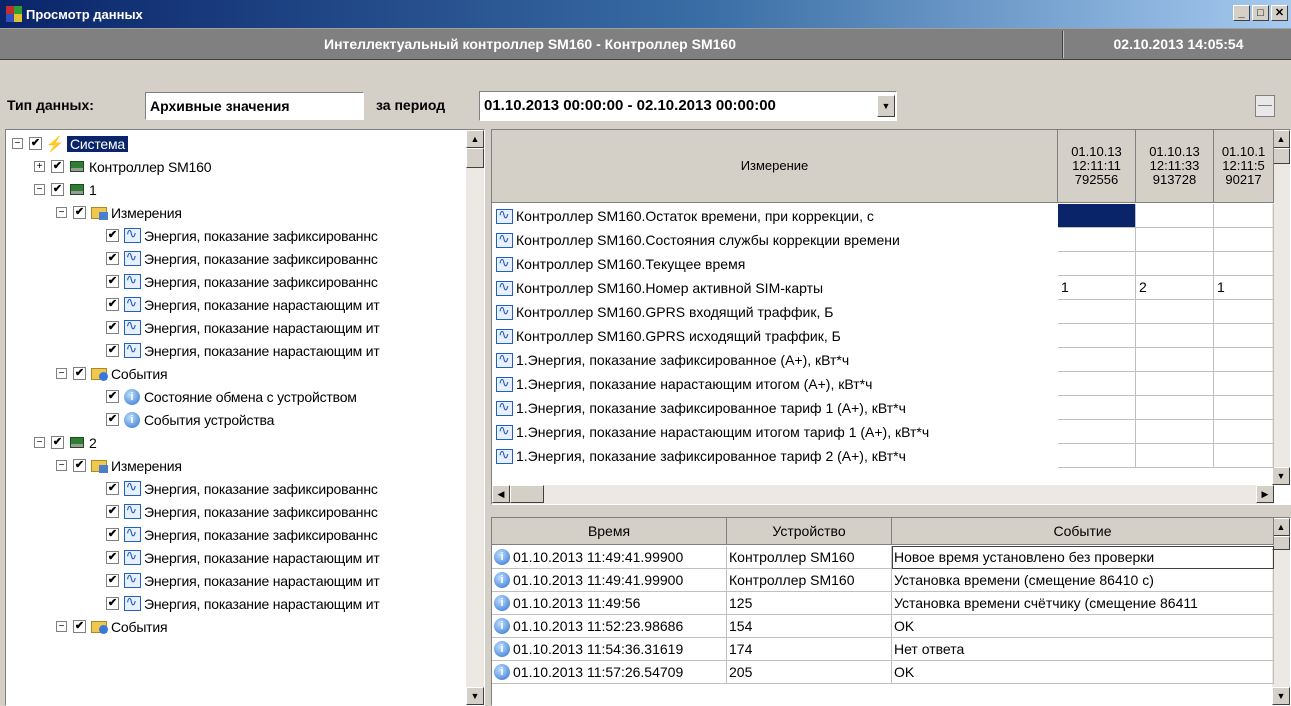 This screenshot has height=706, width=1291. Describe the element at coordinates (250, 166) in the screenshot. I see `tree-node: + ✔ Контроллер SM160` at that location.